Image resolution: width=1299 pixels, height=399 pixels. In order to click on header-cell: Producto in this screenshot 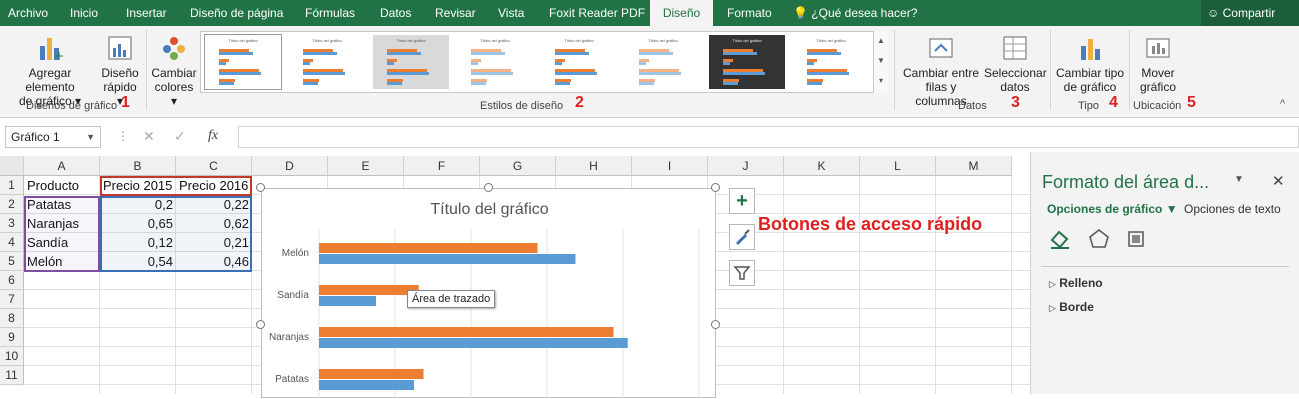, I will do `click(62, 185)`.